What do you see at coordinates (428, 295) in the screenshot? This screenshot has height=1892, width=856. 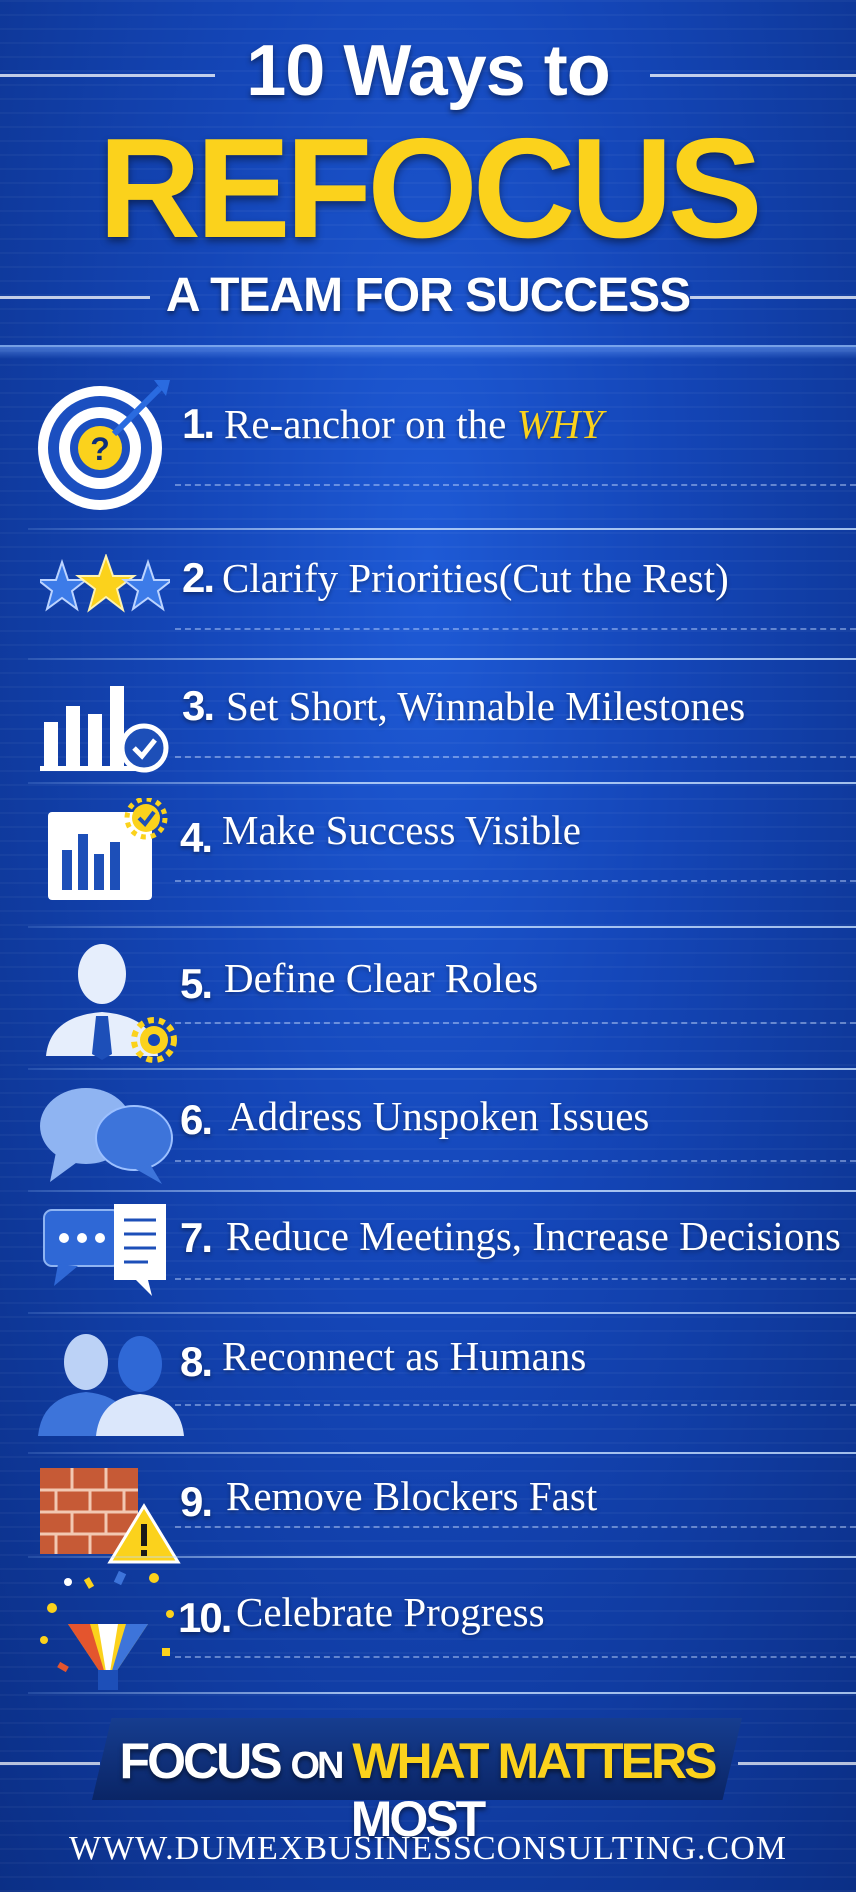 I see `title-subtitle: A TEAM FOR SUCCESS` at bounding box center [428, 295].